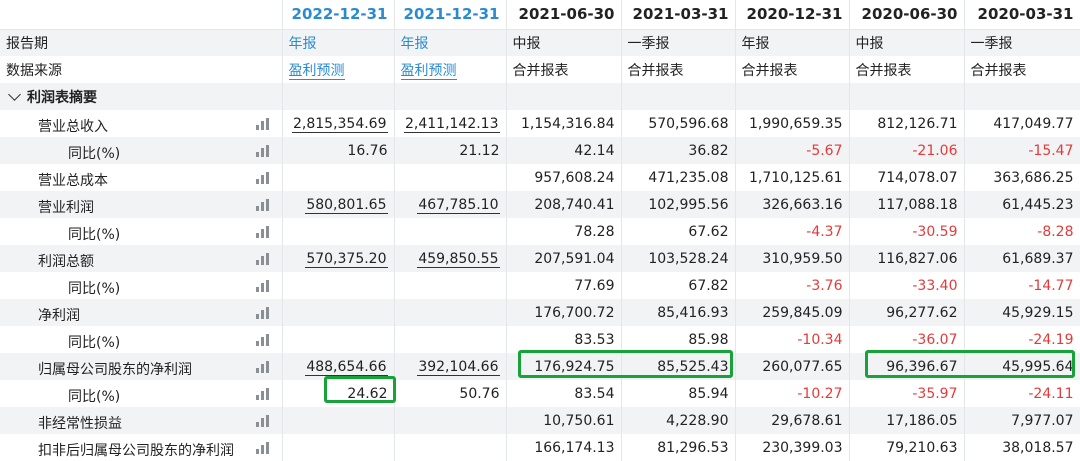 The width and height of the screenshot is (1080, 461). What do you see at coordinates (540, 42) in the screenshot?
I see `report-period-row: 报告期 年报 年报 中报 一季报 年报 中报 一季报` at bounding box center [540, 42].